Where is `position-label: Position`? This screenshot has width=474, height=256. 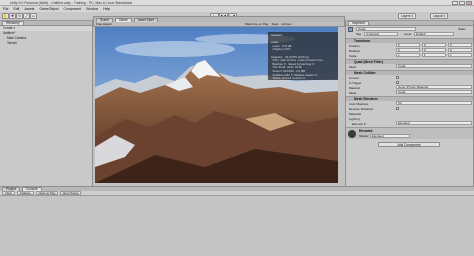 position-label: Position is located at coordinates (354, 46).